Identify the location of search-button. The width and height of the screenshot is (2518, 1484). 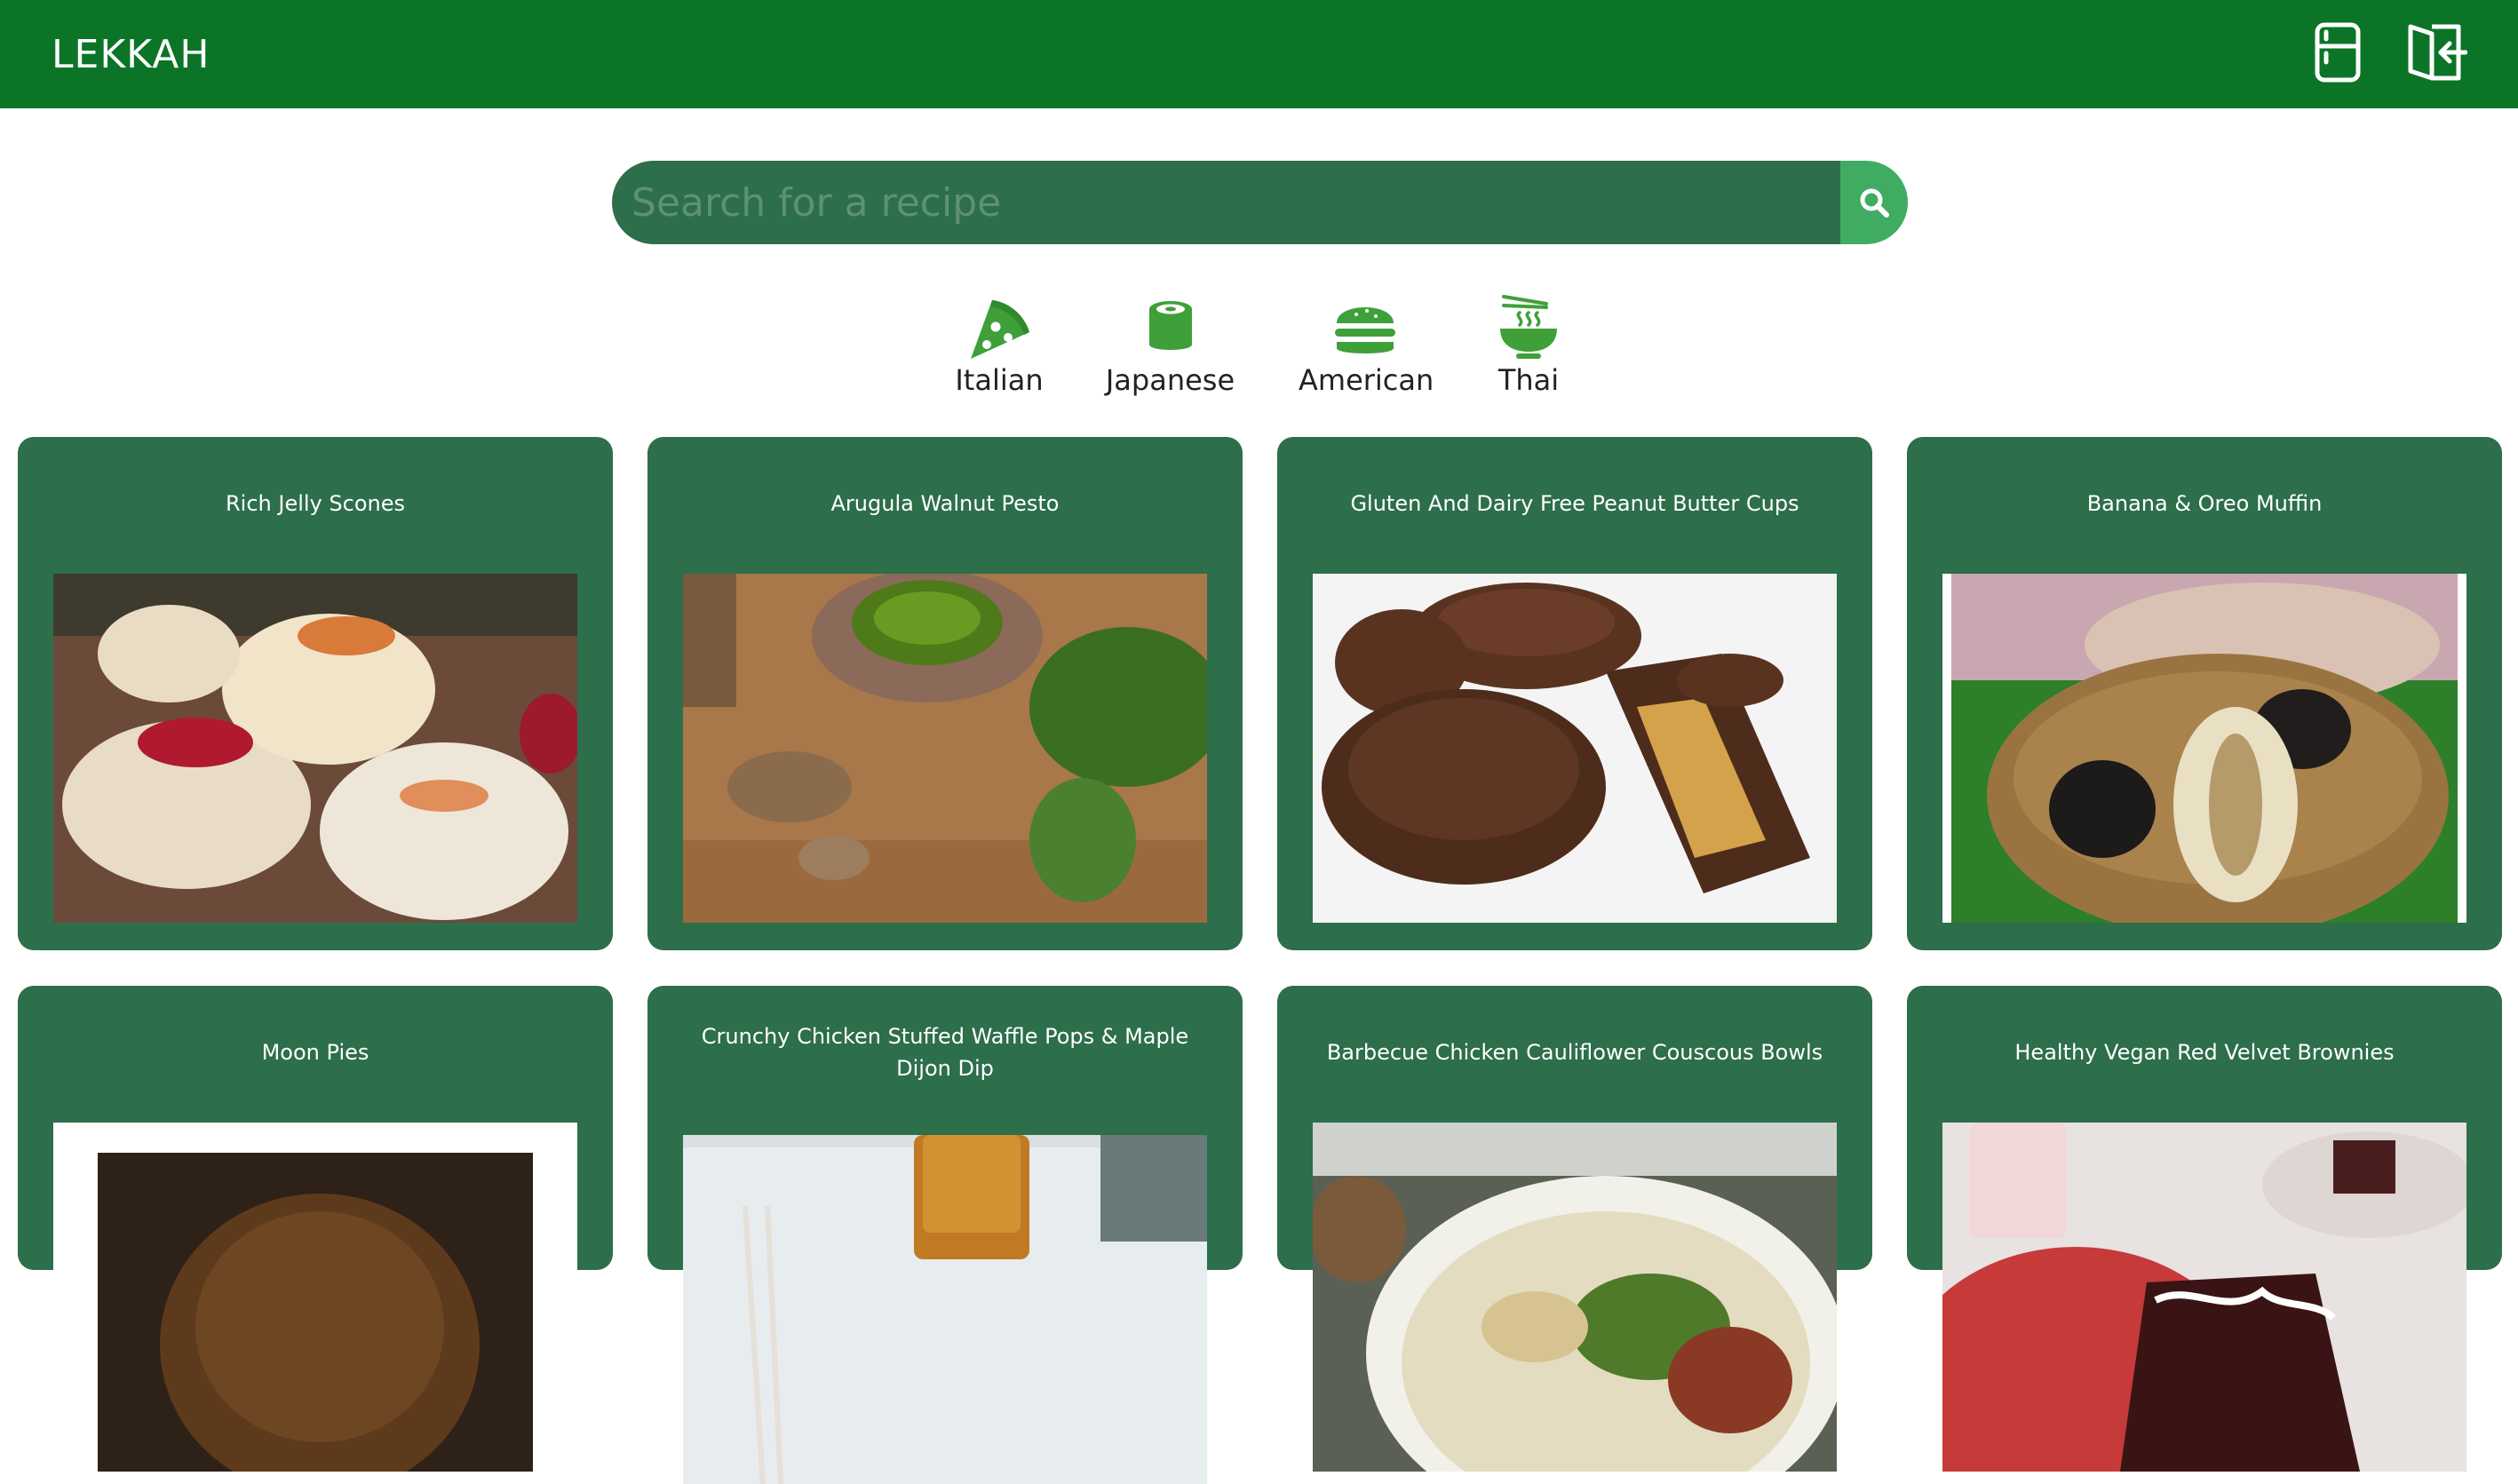
(1874, 202).